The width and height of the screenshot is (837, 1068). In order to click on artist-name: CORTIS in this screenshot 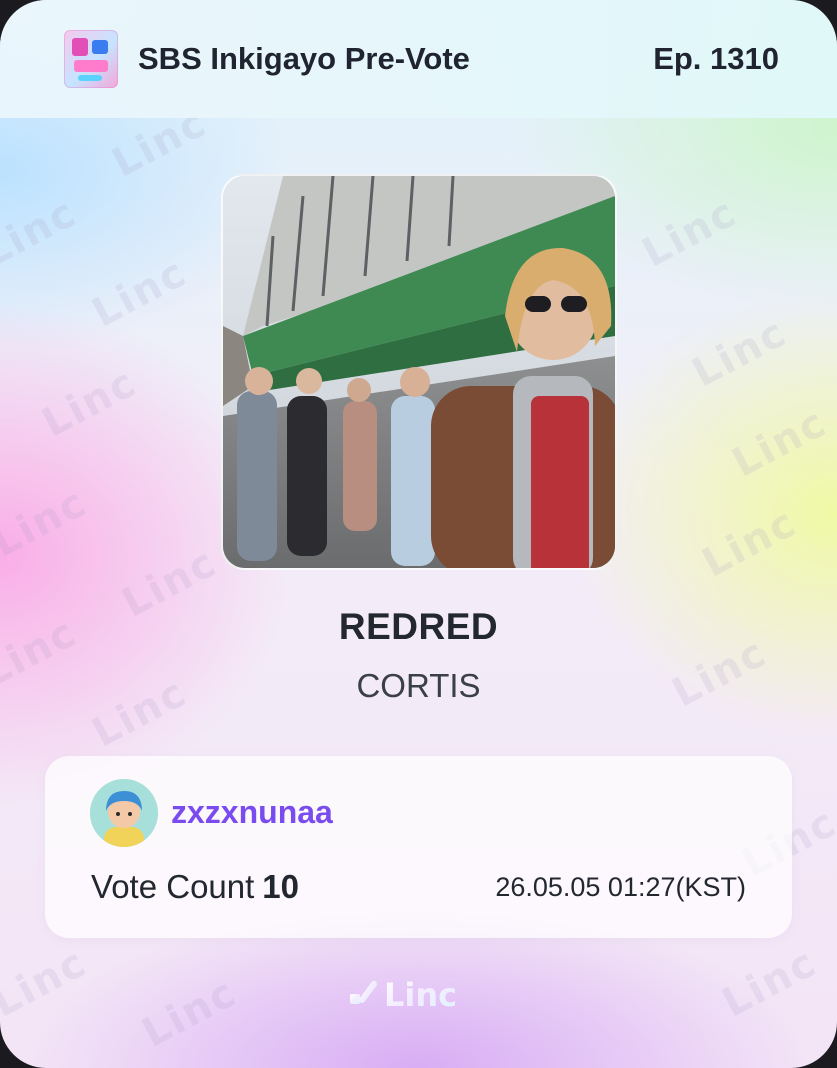, I will do `click(418, 685)`.